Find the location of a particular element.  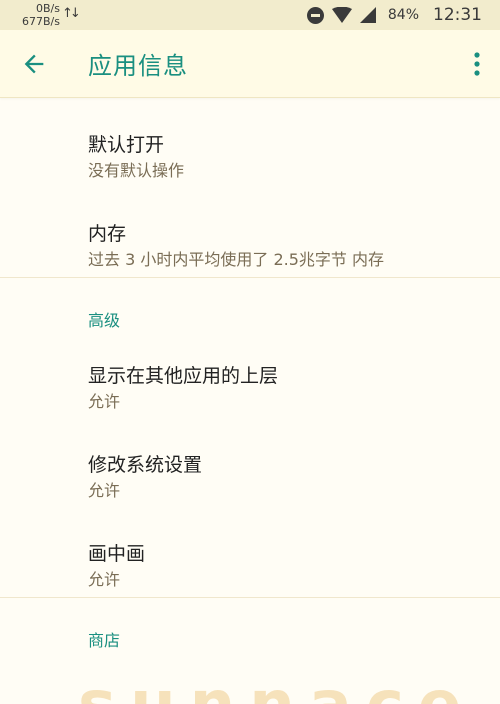

list-item-modify-system-settings: 修改系统设置 允许 is located at coordinates (250, 463).